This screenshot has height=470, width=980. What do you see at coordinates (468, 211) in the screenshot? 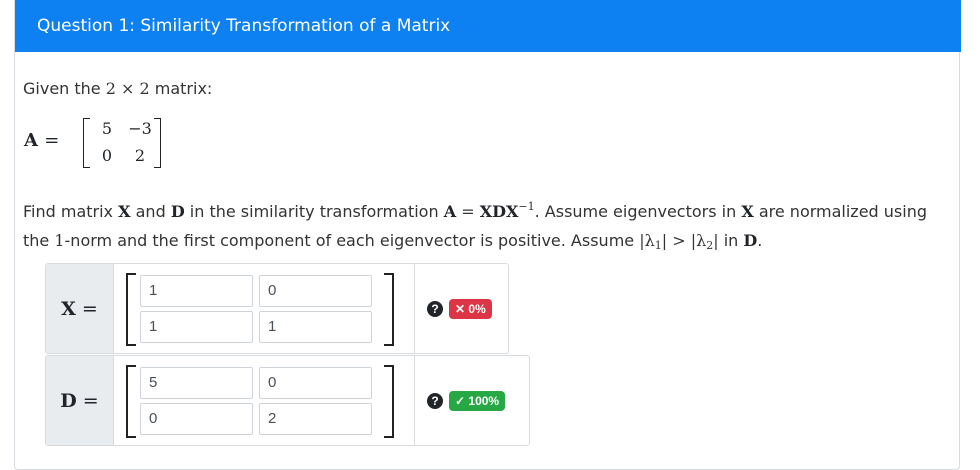
I see `instr-math: =` at bounding box center [468, 211].